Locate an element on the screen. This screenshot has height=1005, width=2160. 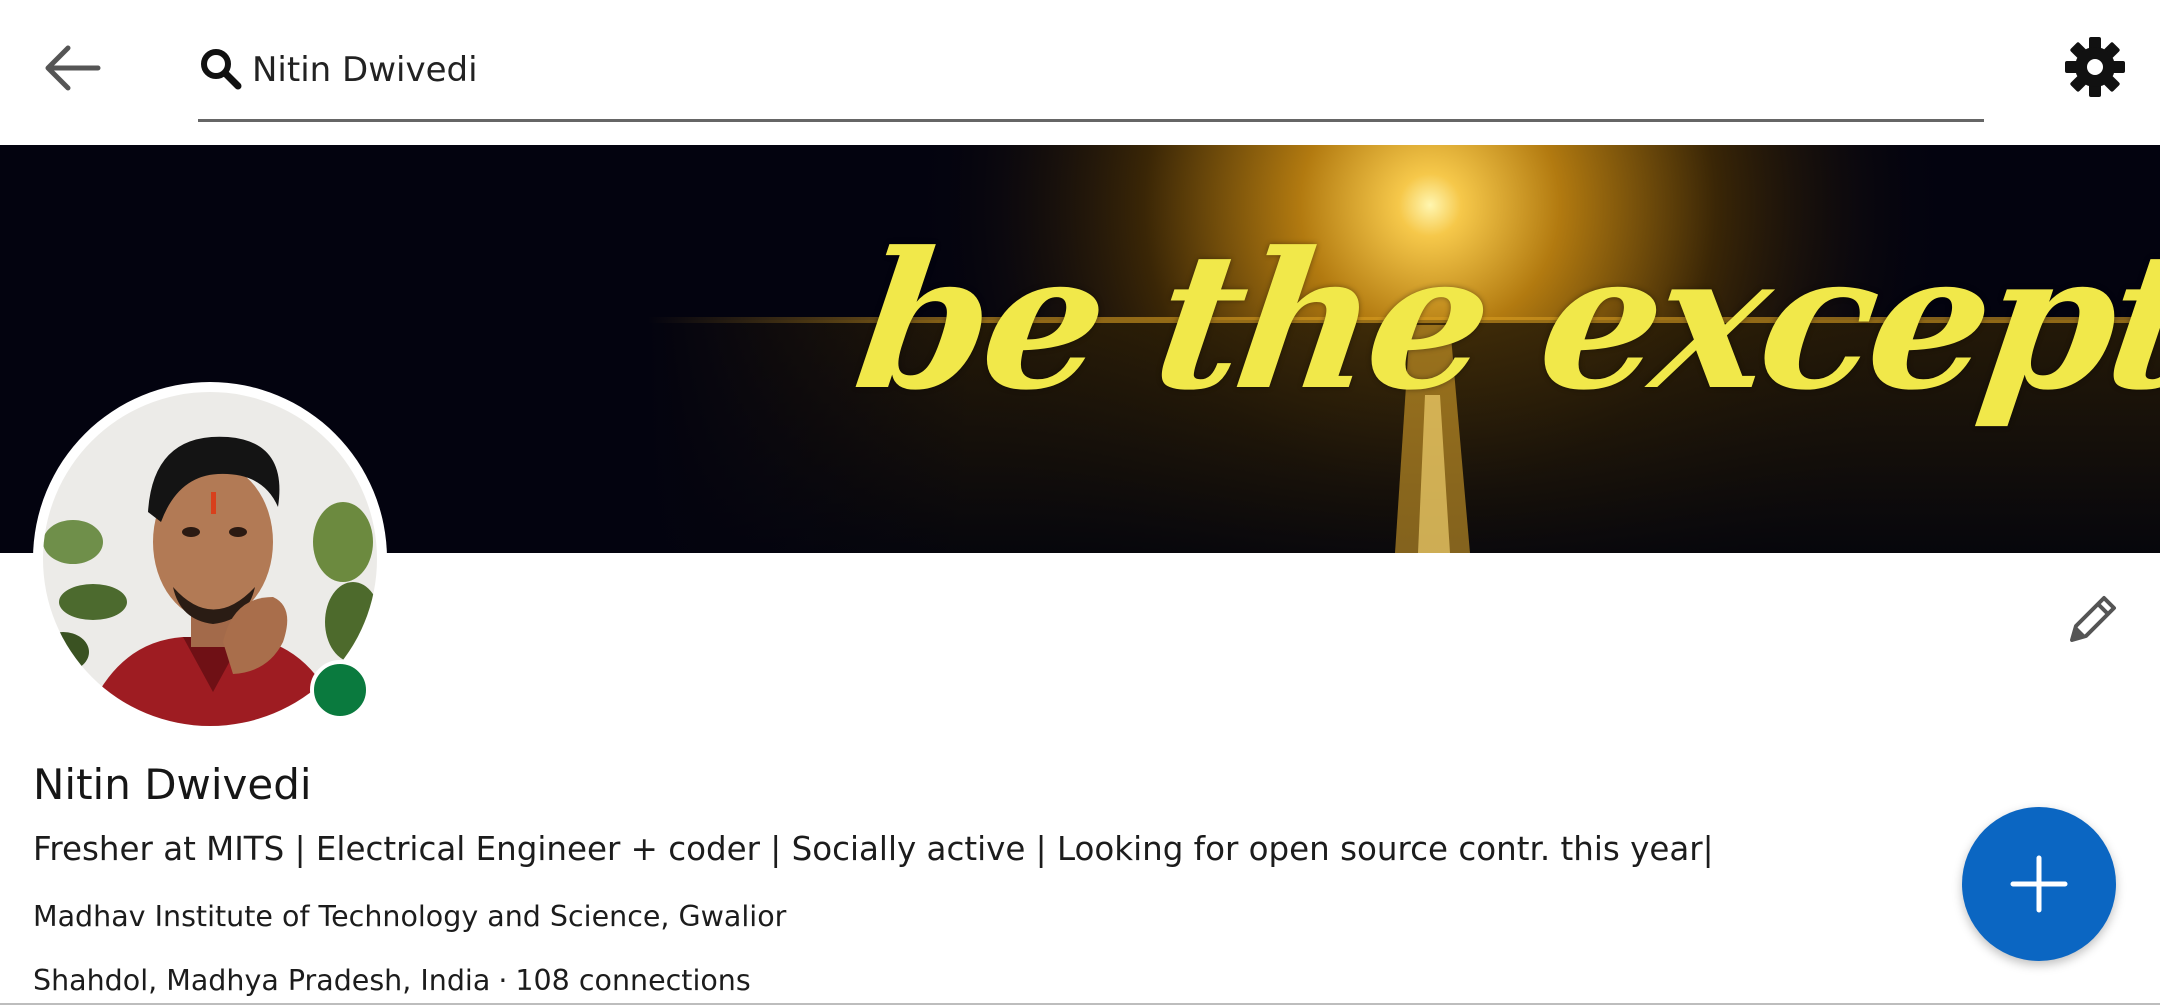
add-button is located at coordinates (2039, 884).